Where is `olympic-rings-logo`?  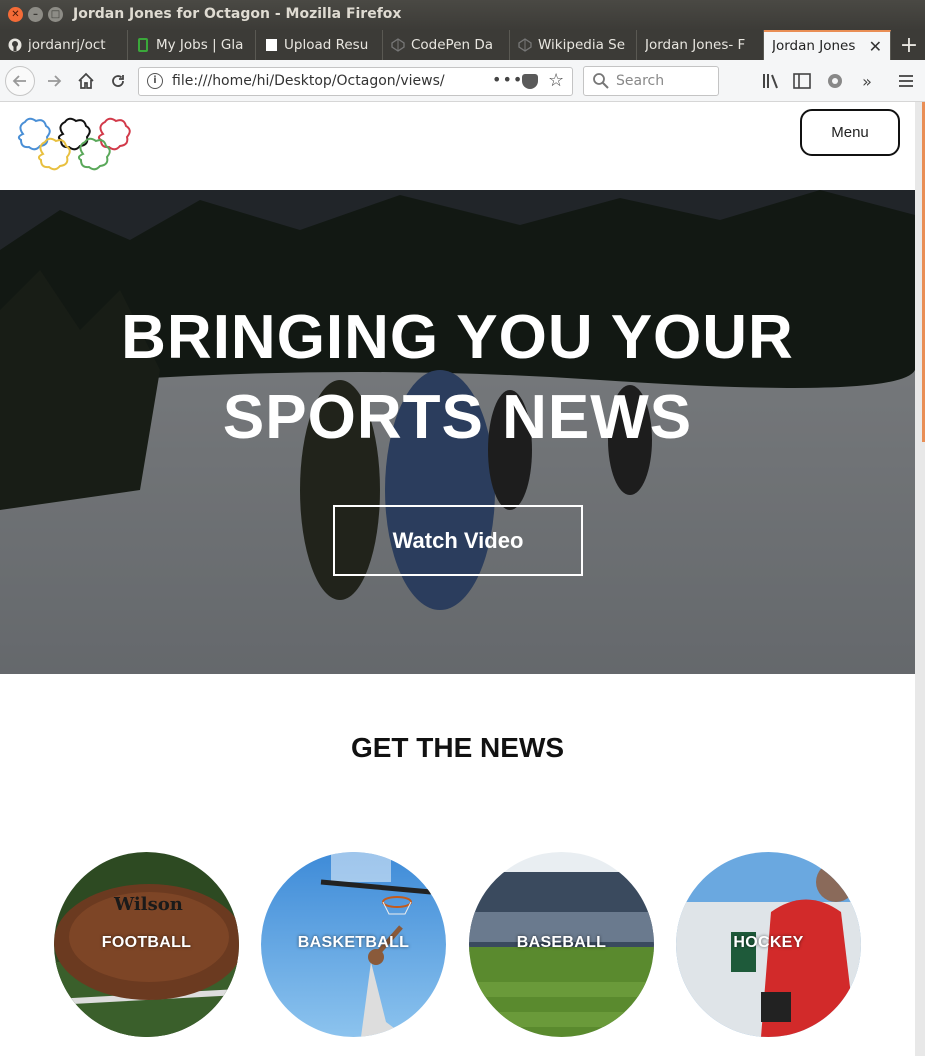 olympic-rings-logo is located at coordinates (74, 144).